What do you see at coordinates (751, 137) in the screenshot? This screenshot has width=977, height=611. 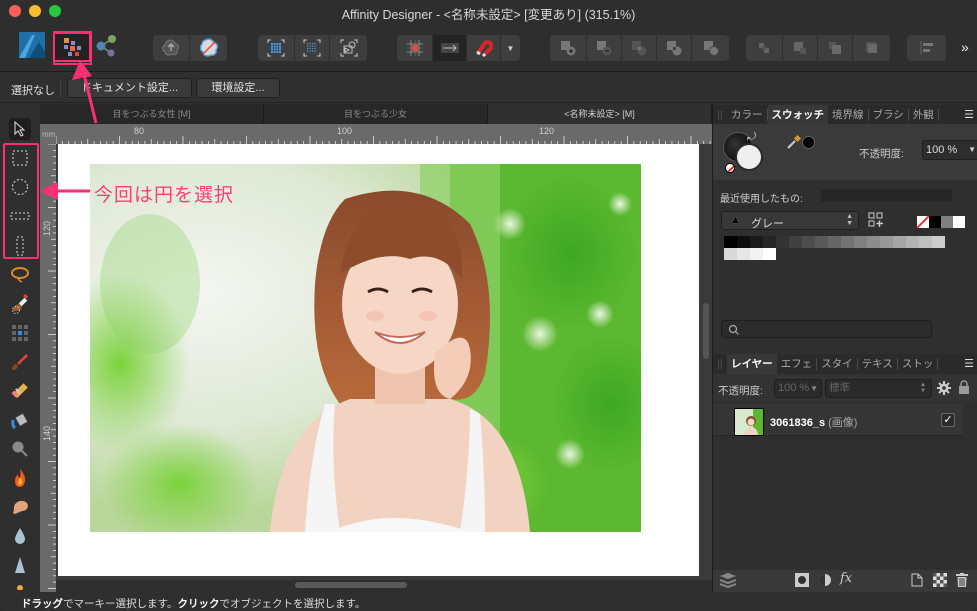 I see `swap-colors-icon: ⤾` at bounding box center [751, 137].